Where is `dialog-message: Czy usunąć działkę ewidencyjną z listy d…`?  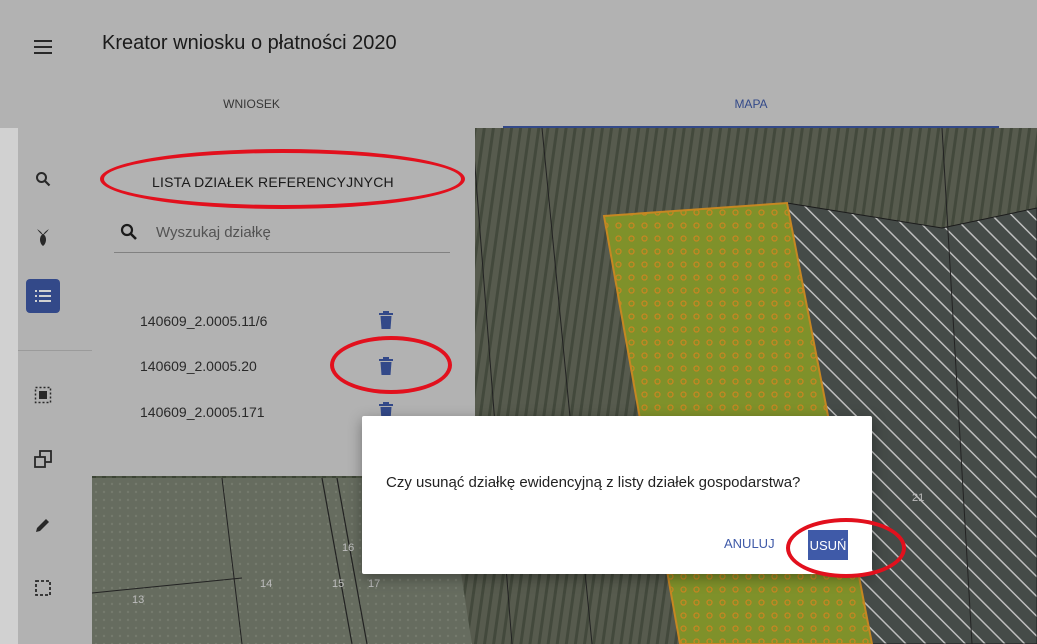 dialog-message: Czy usunąć działkę ewidencyjną z listy d… is located at coordinates (593, 482).